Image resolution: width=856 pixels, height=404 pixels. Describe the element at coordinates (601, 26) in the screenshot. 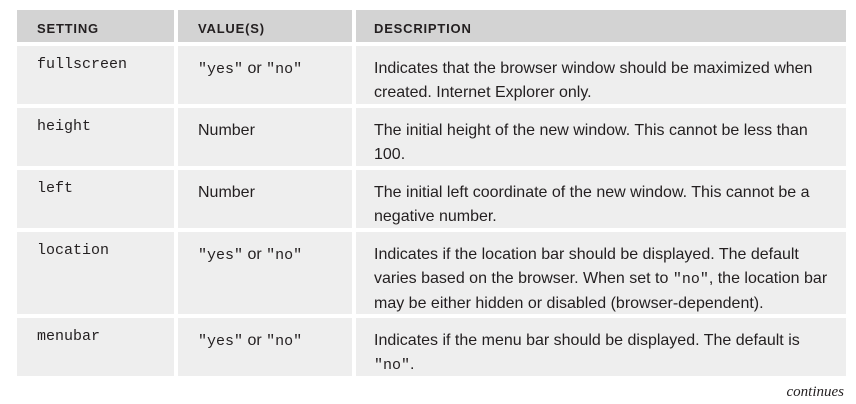

I see `header-description: DESCRIPTION` at that location.